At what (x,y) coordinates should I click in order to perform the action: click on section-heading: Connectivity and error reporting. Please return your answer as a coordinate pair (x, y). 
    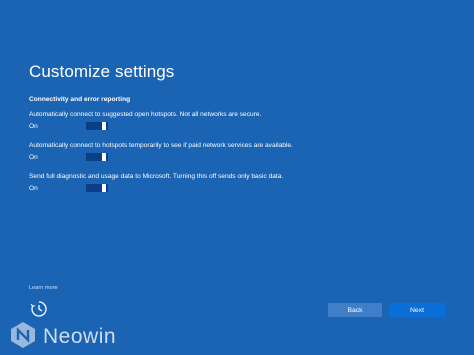
    Looking at the image, I should click on (80, 99).